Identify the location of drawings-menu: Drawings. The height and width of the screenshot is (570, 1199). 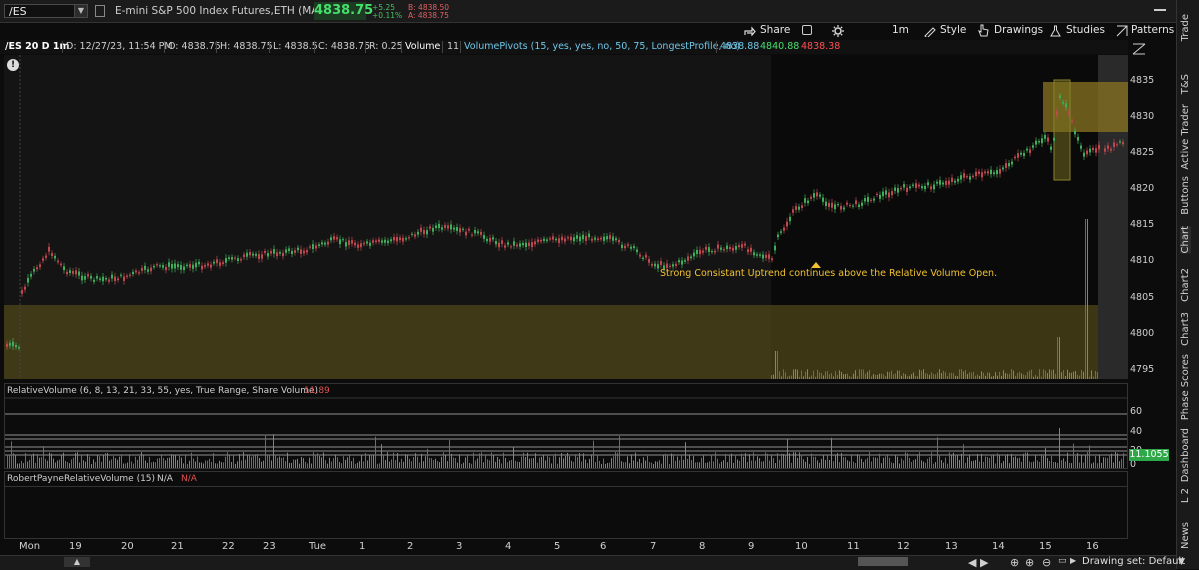
(1018, 30).